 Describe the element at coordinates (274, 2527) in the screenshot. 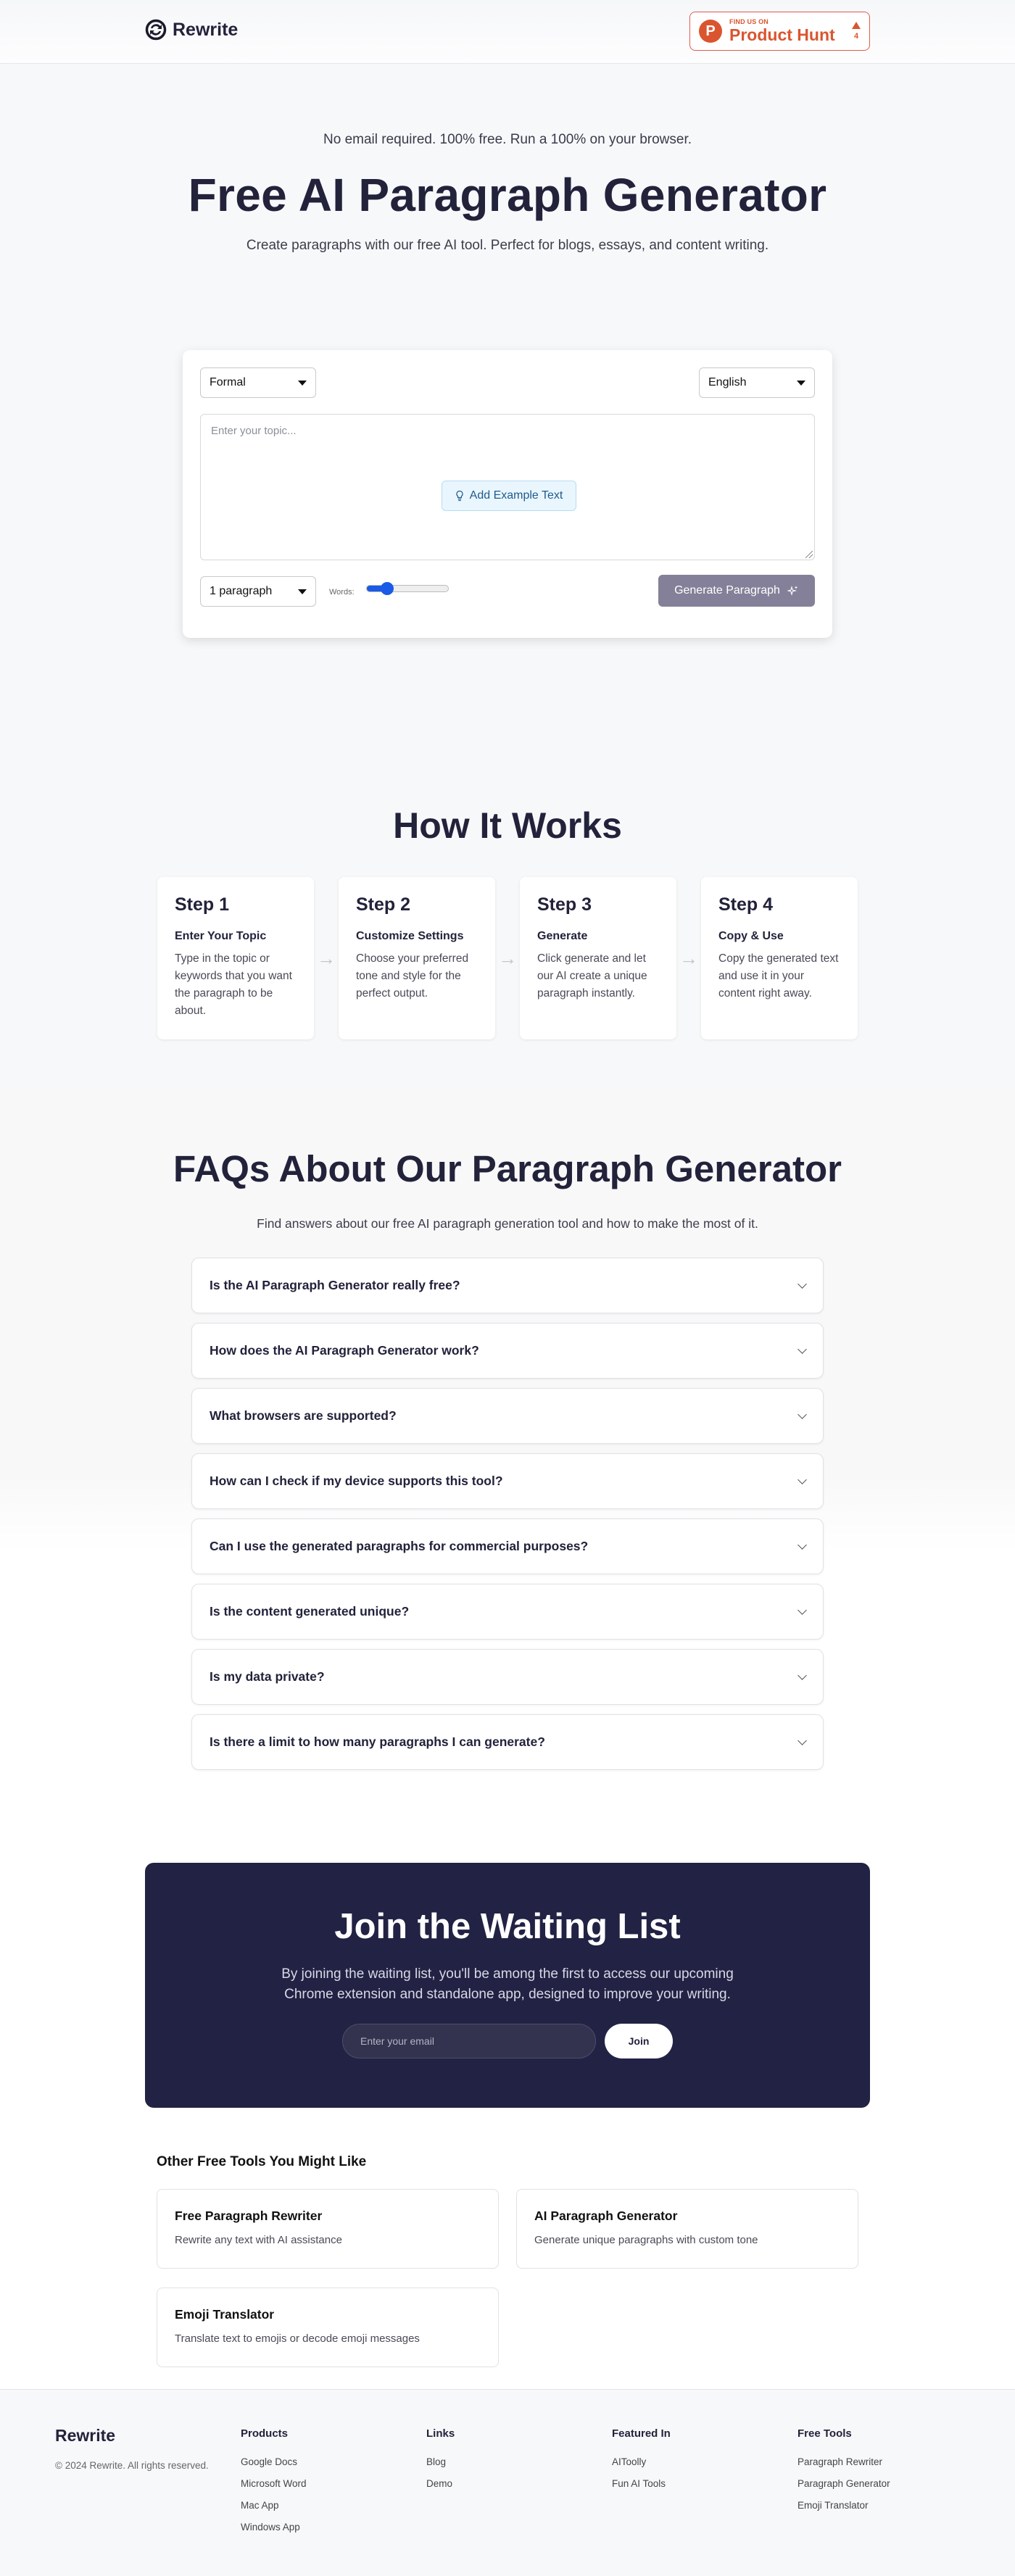

I see `footer-link: Windows App` at that location.